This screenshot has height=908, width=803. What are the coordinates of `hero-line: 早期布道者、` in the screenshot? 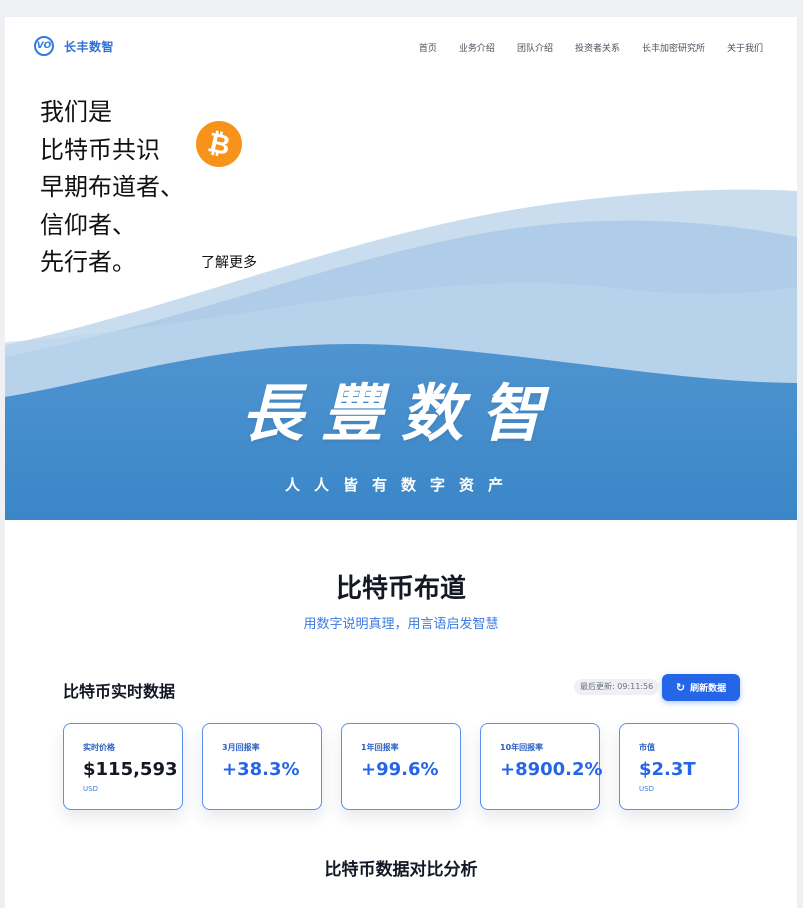 It's located at (112, 187).